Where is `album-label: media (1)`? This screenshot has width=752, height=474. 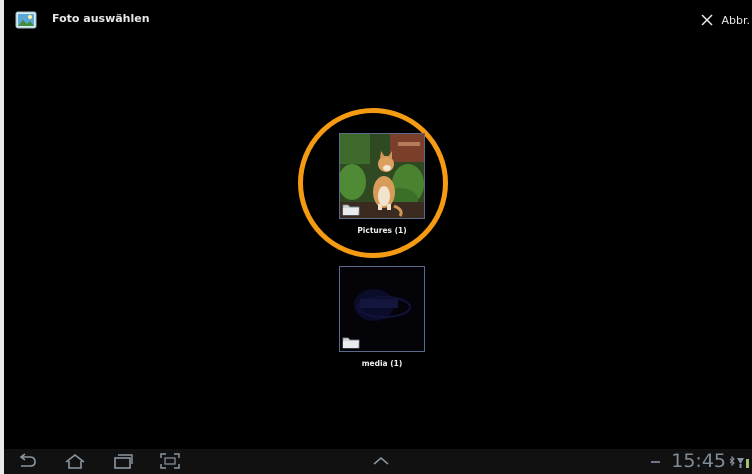
album-label: media (1) is located at coordinates (382, 363).